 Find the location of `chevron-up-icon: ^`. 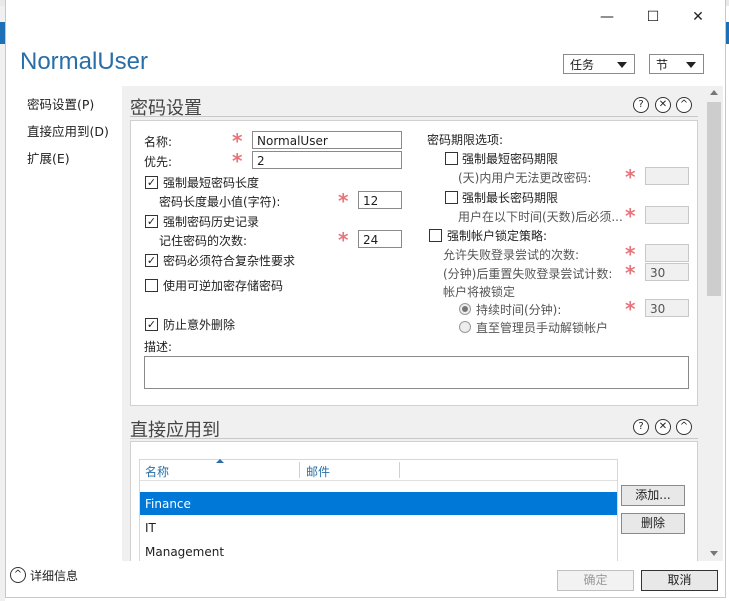

chevron-up-icon: ^ is located at coordinates (18, 575).